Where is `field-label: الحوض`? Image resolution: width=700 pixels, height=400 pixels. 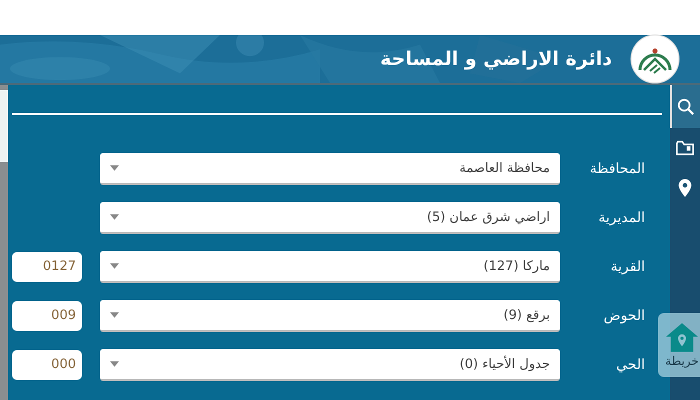
field-label: الحوض is located at coordinates (624, 316).